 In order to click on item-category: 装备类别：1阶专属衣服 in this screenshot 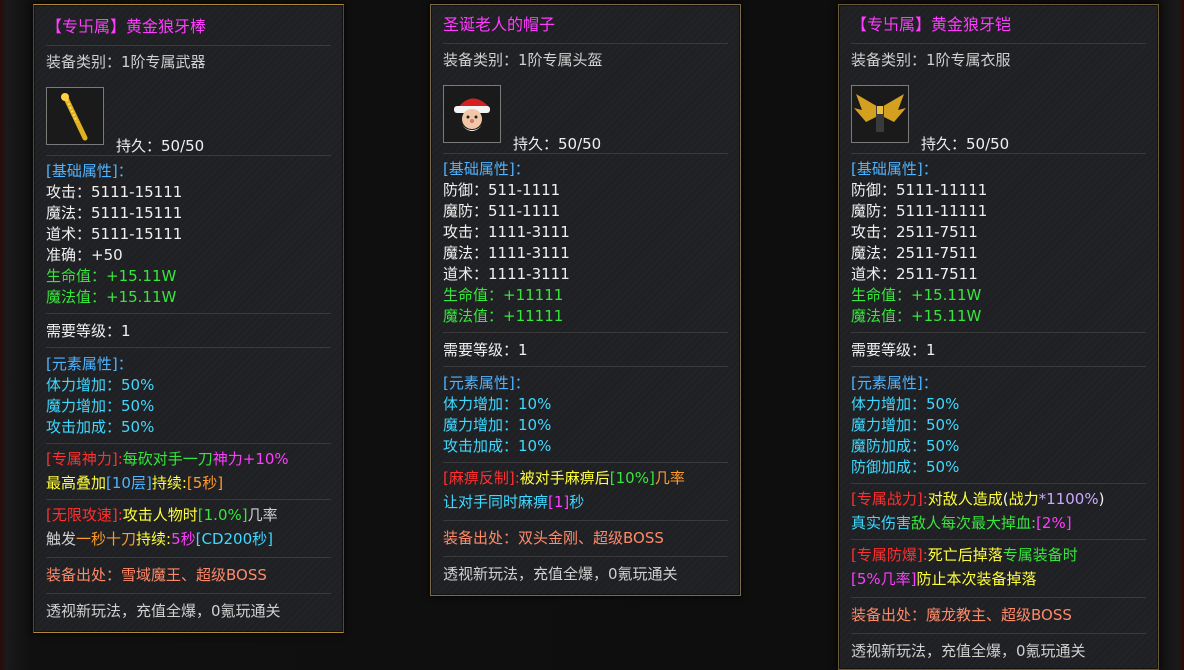, I will do `click(931, 60)`.